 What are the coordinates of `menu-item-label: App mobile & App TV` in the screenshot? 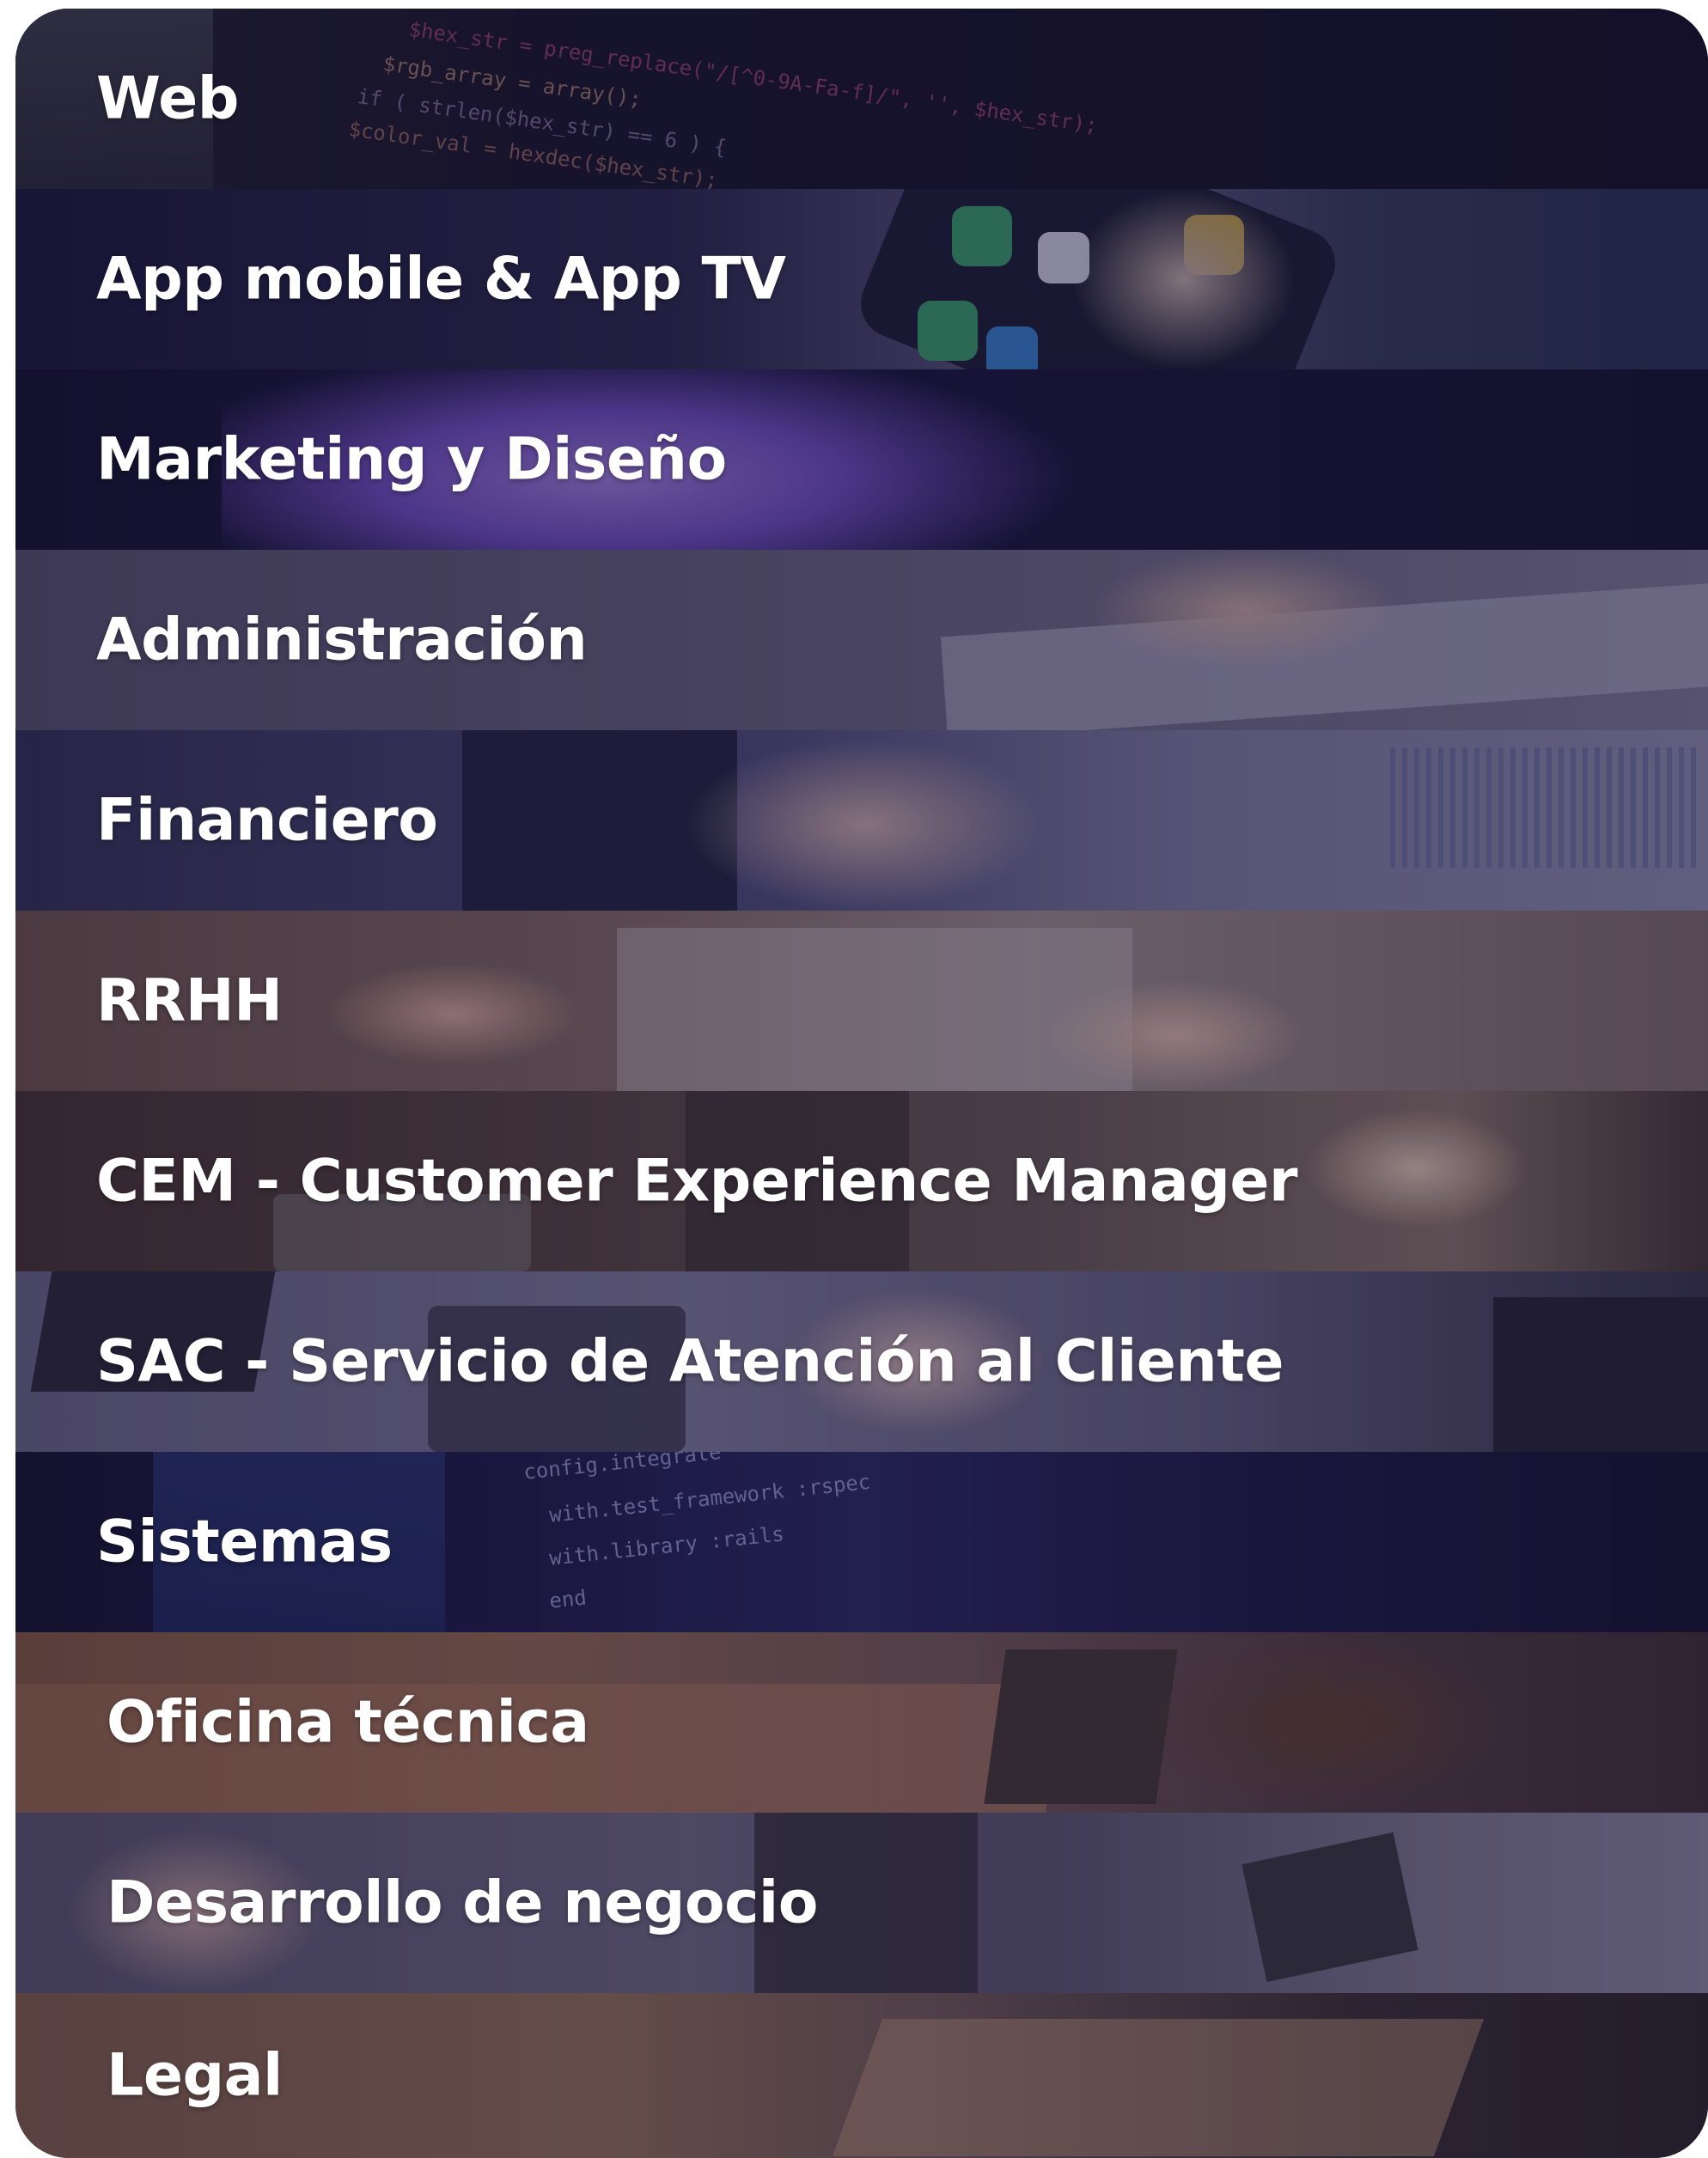 It's located at (441, 279).